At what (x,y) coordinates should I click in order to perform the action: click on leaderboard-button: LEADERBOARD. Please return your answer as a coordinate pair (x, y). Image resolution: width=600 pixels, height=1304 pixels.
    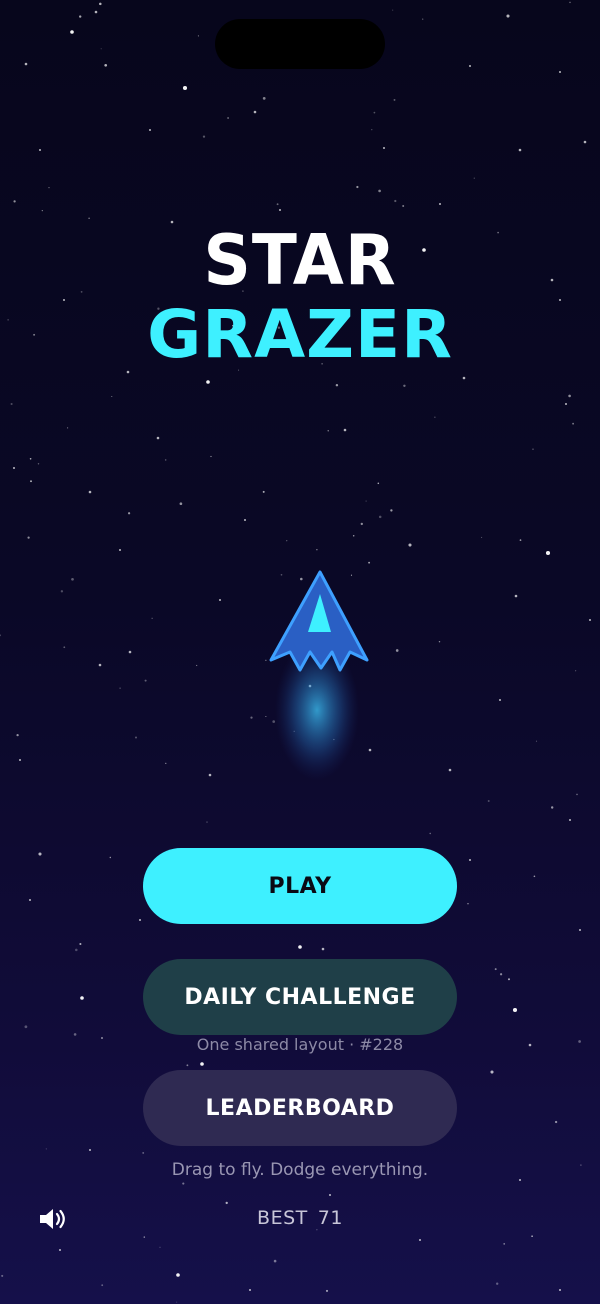
    Looking at the image, I should click on (300, 1108).